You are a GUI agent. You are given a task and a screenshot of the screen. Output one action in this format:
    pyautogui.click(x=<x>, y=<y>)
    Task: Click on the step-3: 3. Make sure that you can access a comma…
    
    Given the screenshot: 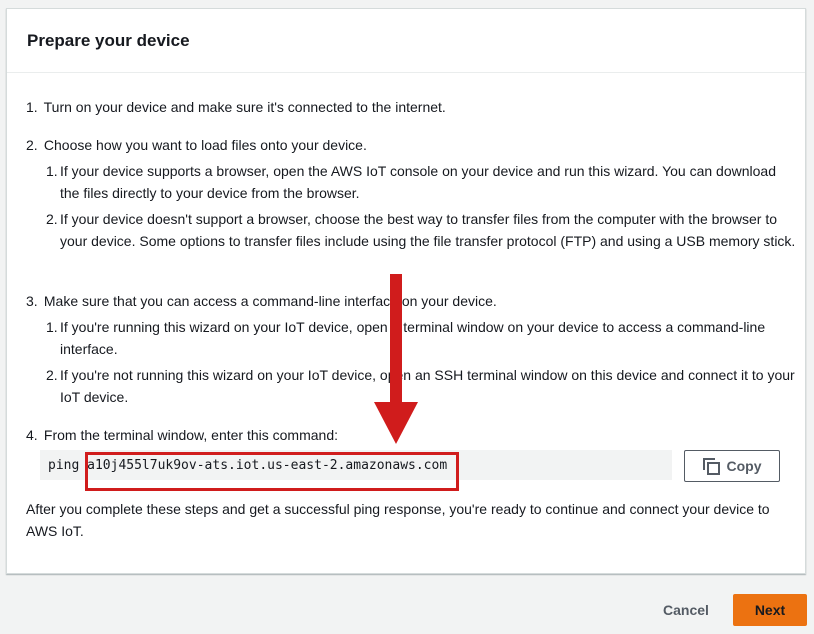 What is the action you would take?
    pyautogui.click(x=410, y=301)
    